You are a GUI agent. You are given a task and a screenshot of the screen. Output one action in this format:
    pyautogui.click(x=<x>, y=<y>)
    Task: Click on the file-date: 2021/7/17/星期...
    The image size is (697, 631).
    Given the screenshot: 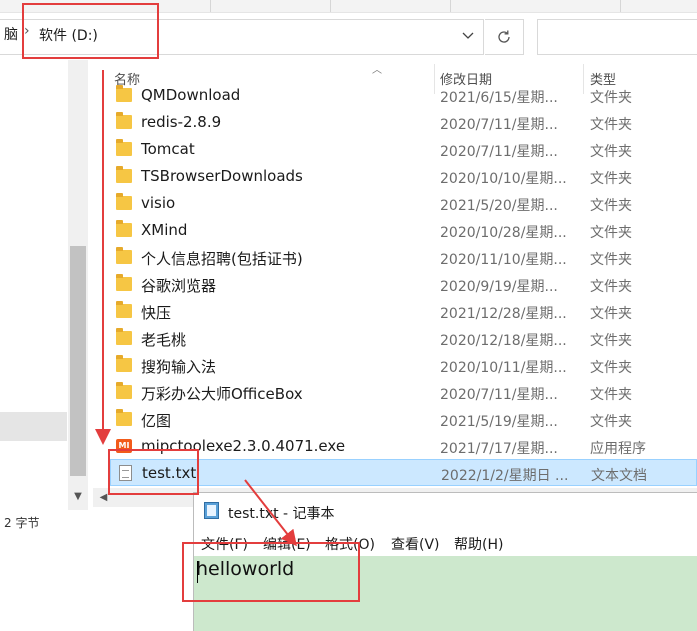 What is the action you would take?
    pyautogui.click(x=499, y=449)
    